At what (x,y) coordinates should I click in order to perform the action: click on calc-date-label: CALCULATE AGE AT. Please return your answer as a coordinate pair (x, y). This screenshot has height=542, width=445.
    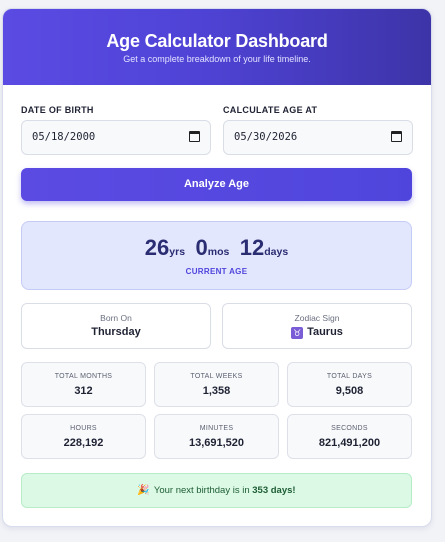
    Looking at the image, I should click on (270, 110).